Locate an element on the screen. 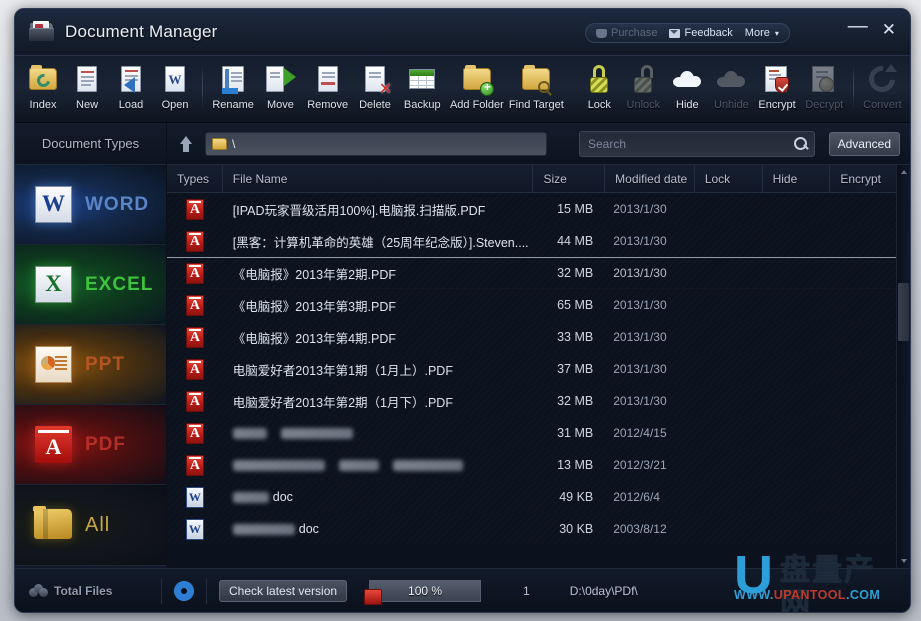  minimize-button: — is located at coordinates (858, 26).